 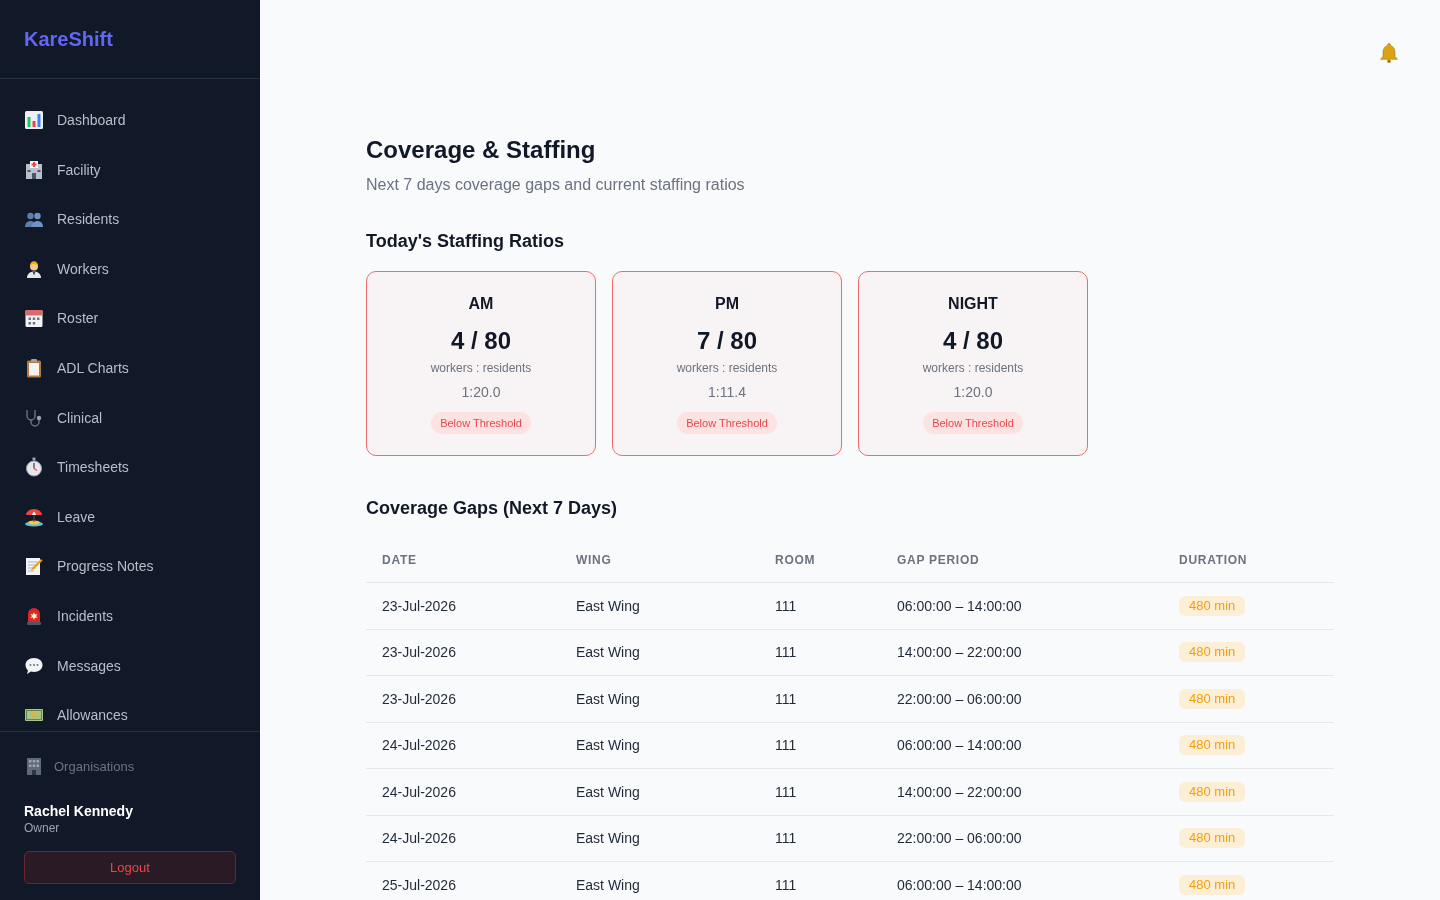 What do you see at coordinates (130, 715) in the screenshot?
I see `nav-item: Allowances` at bounding box center [130, 715].